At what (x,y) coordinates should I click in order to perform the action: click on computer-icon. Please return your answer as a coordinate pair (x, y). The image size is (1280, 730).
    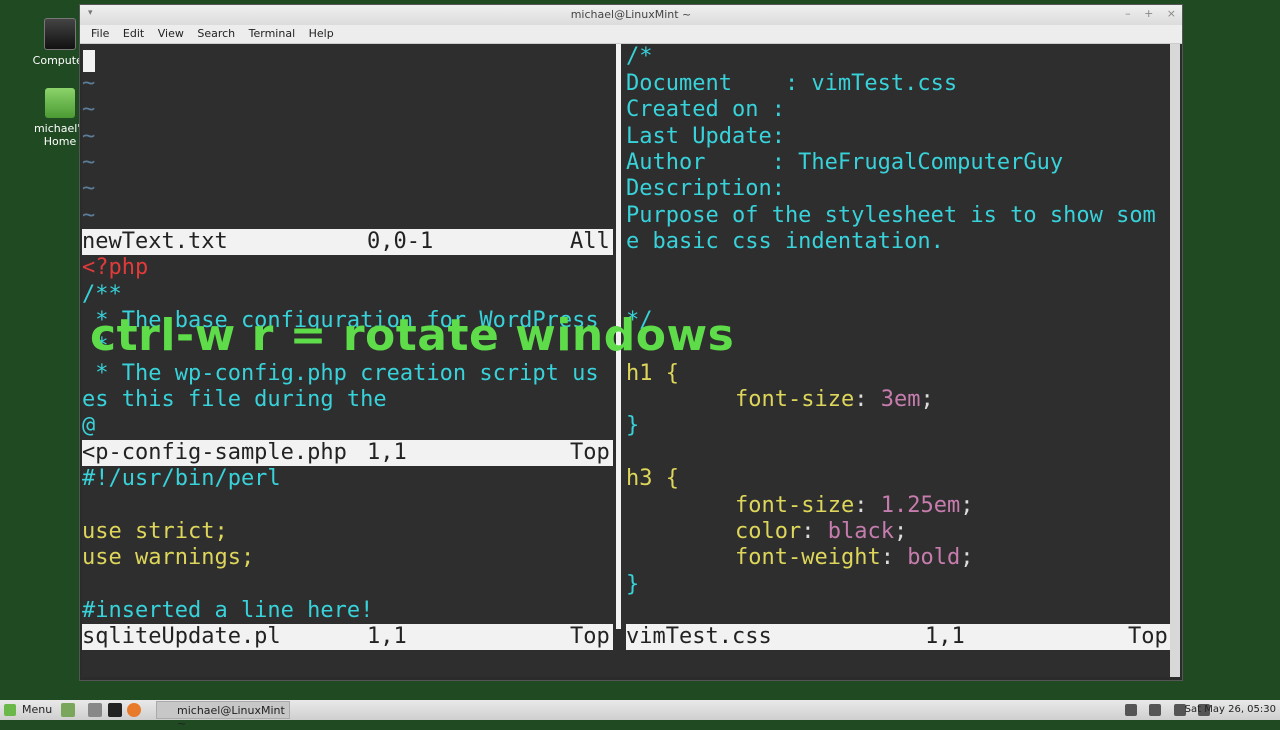
    Looking at the image, I should click on (60, 34).